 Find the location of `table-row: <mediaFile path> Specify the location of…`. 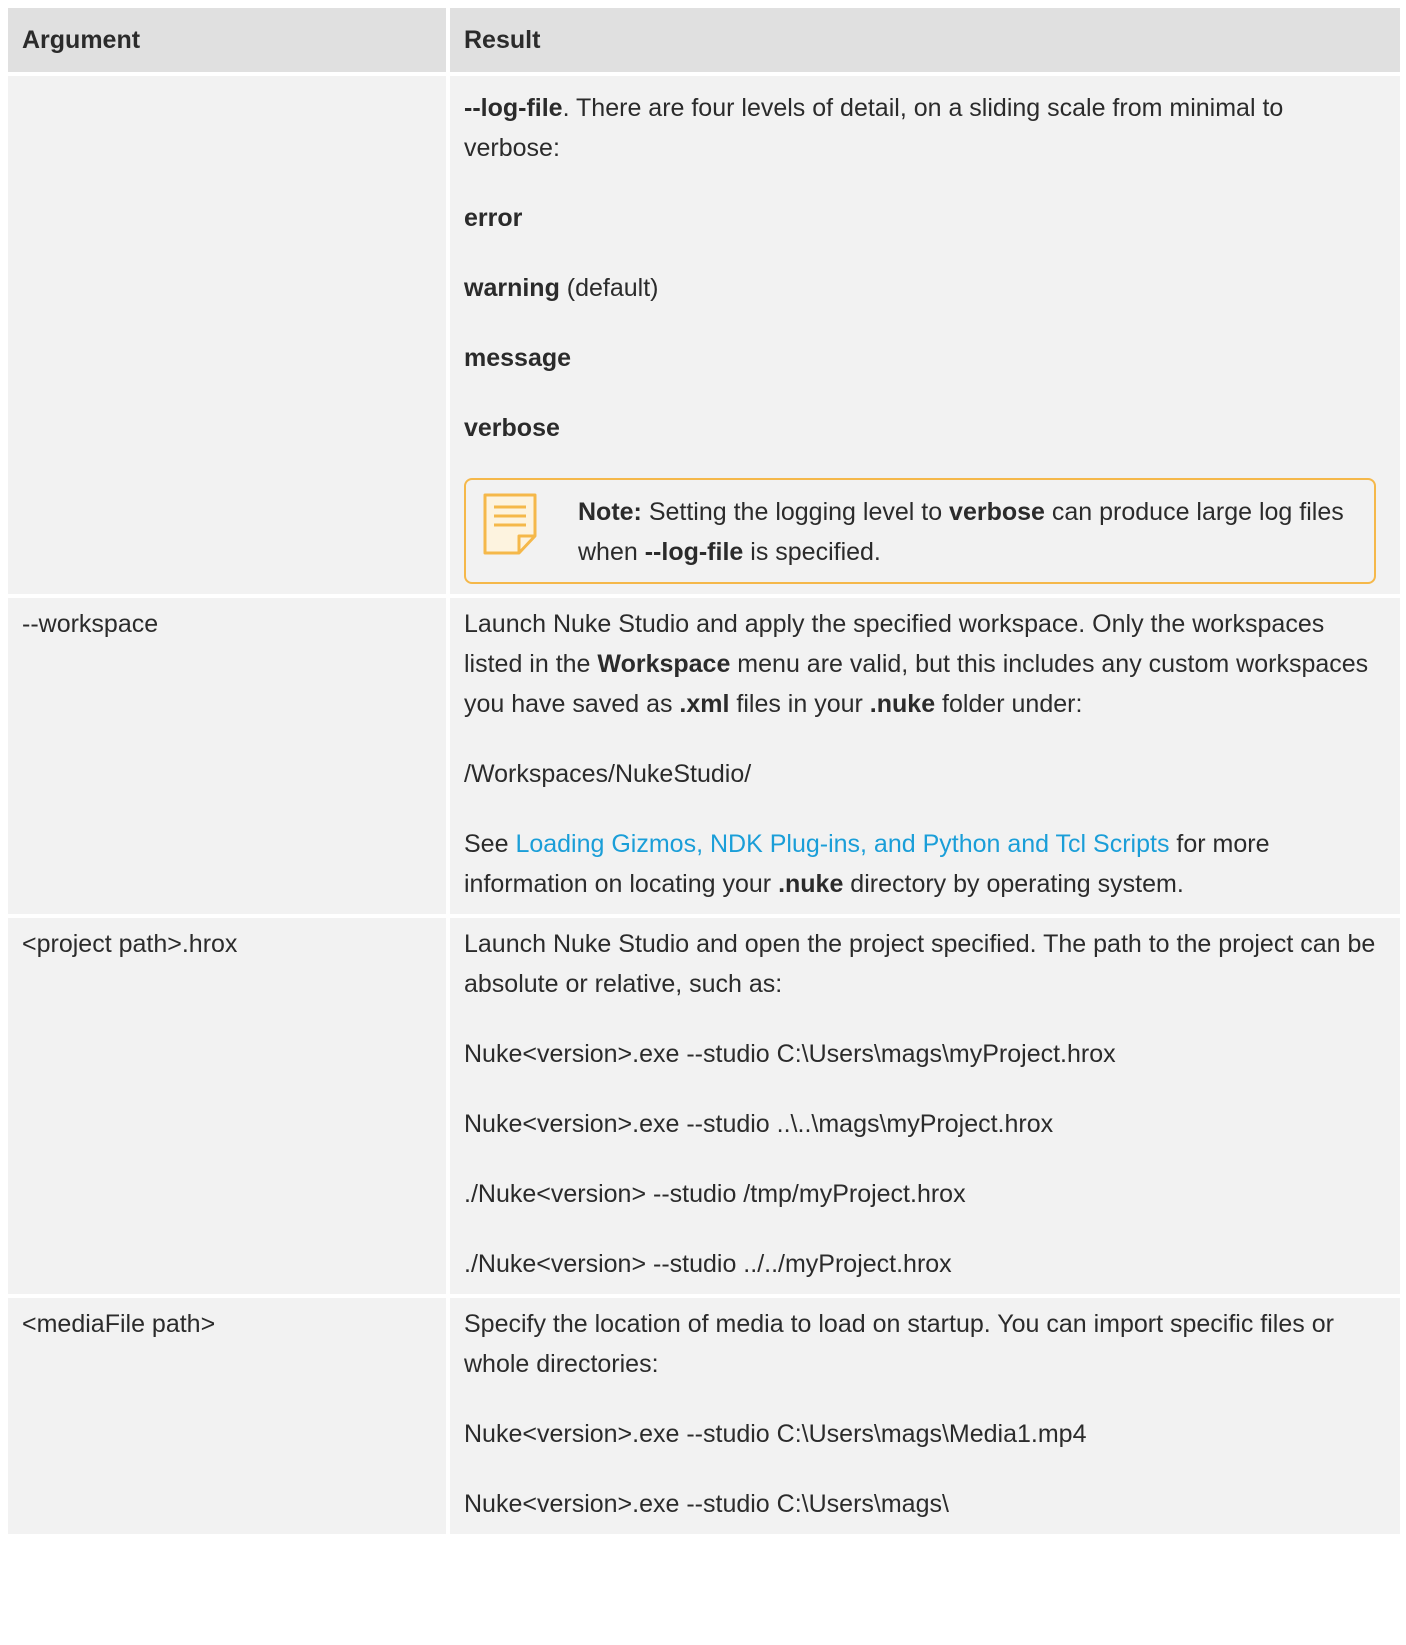

table-row: <mediaFile path> Specify the location of… is located at coordinates (704, 1417).